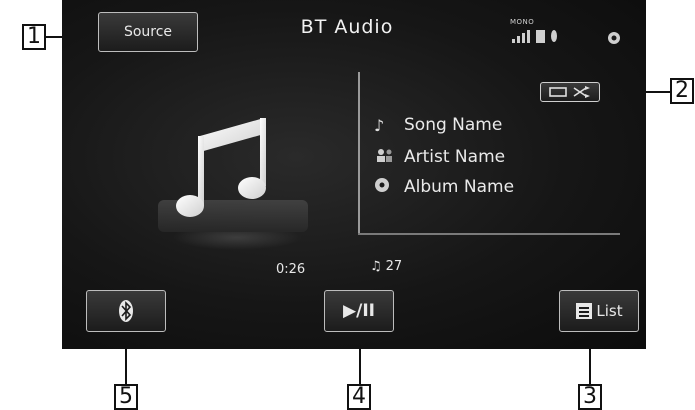  I want to click on song-name: Song Name, so click(453, 125).